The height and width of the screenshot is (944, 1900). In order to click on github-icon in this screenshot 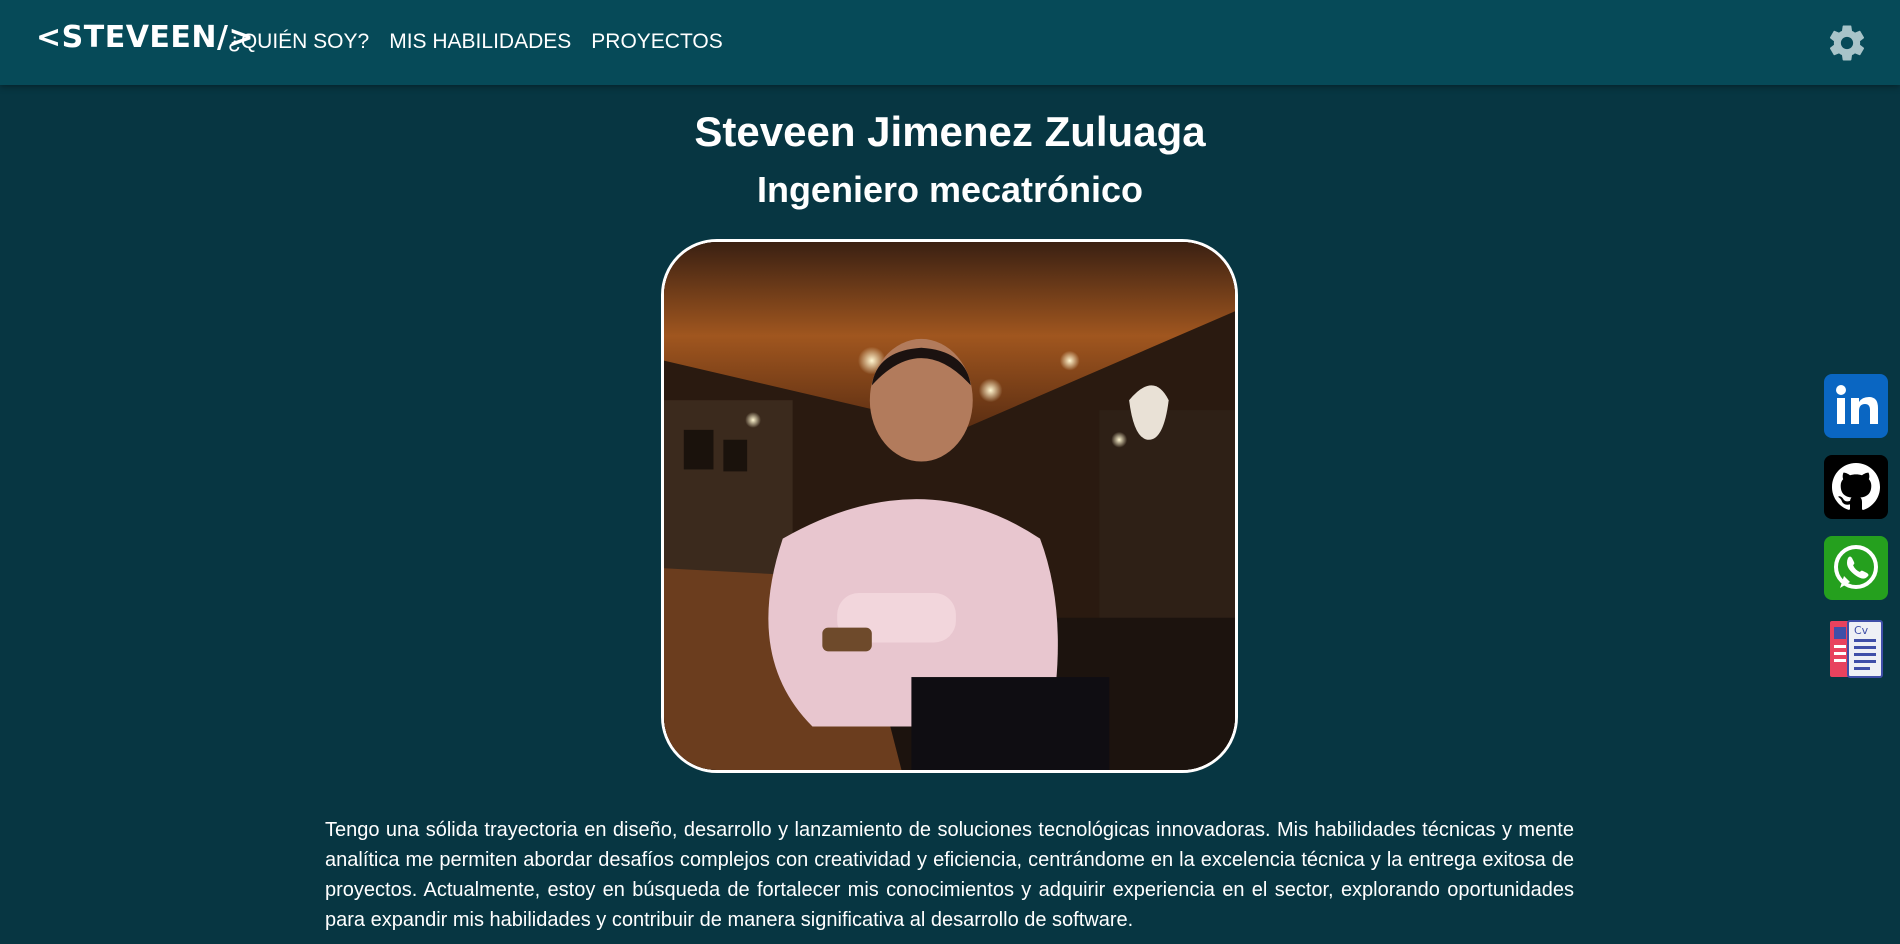, I will do `click(1856, 487)`.